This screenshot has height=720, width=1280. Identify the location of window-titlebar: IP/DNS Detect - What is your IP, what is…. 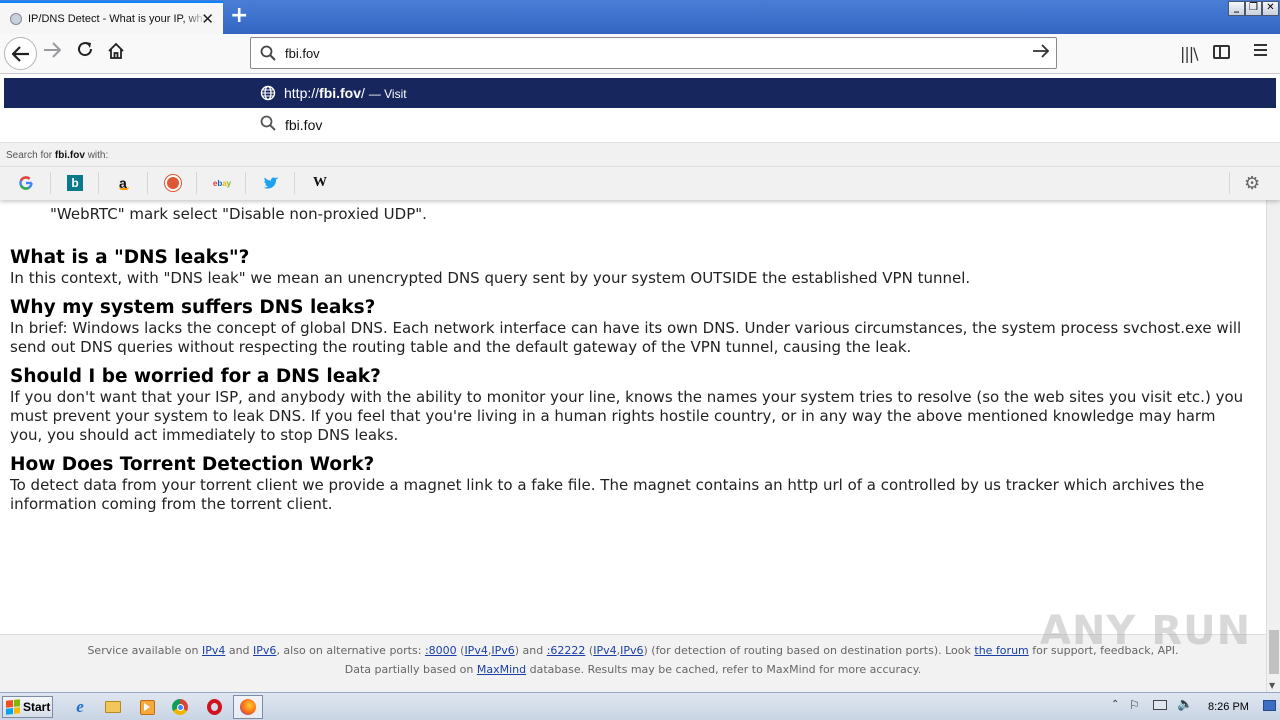
(640, 17).